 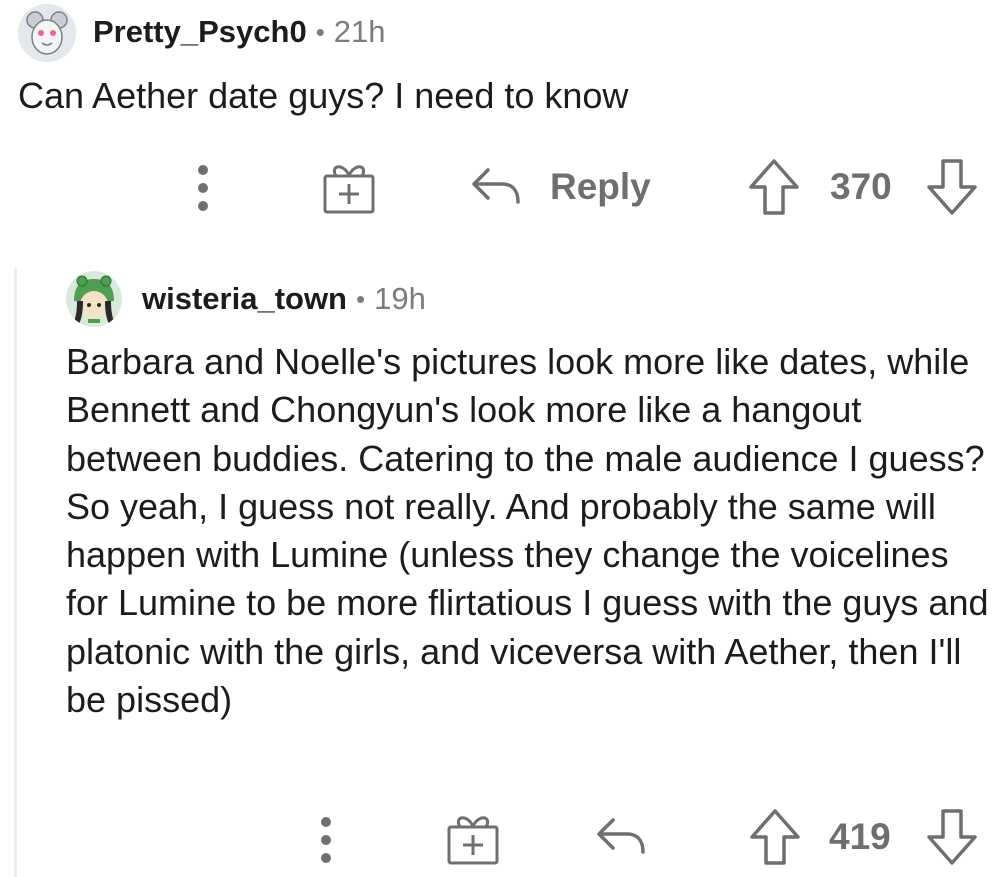 What do you see at coordinates (400, 298) in the screenshot?
I see `timestamp: 19h` at bounding box center [400, 298].